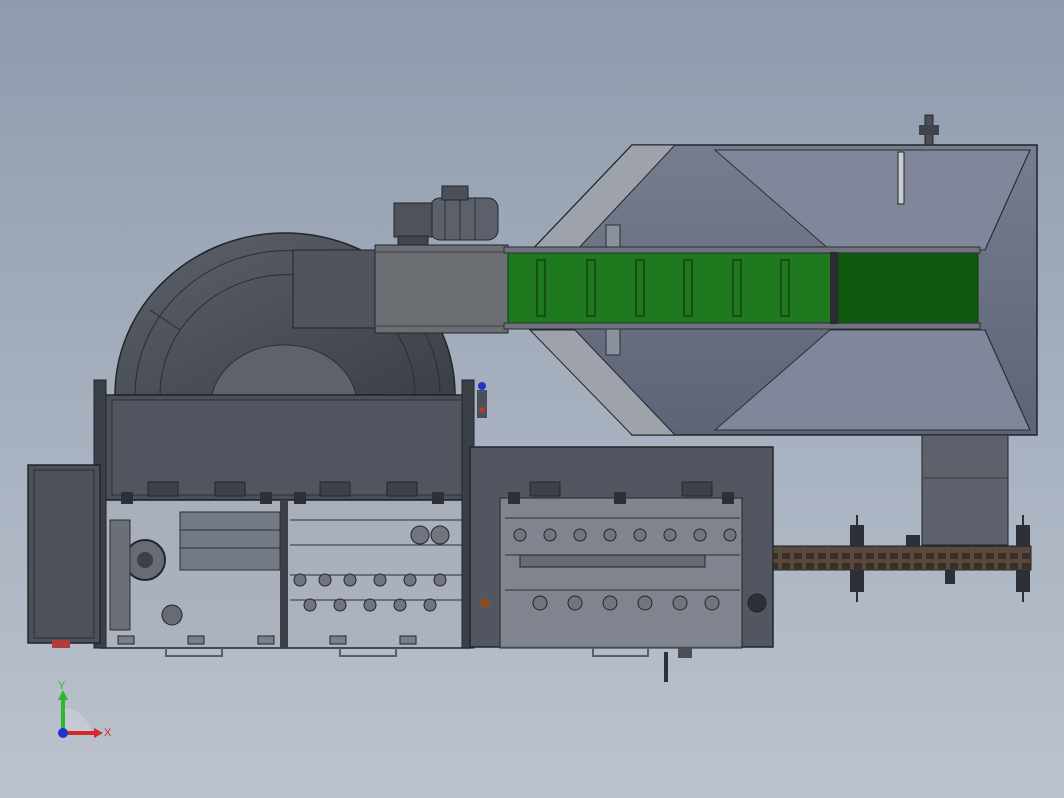 This screenshot has width=1064, height=798. What do you see at coordinates (64, 556) in the screenshot?
I see `control-box` at bounding box center [64, 556].